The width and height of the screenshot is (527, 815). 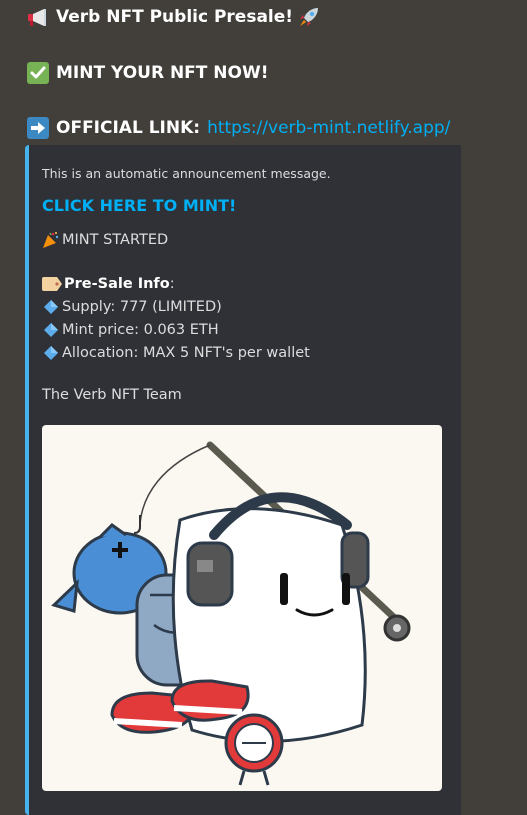 I want to click on title-line: Verb NFT Public Presale!, so click(x=176, y=17).